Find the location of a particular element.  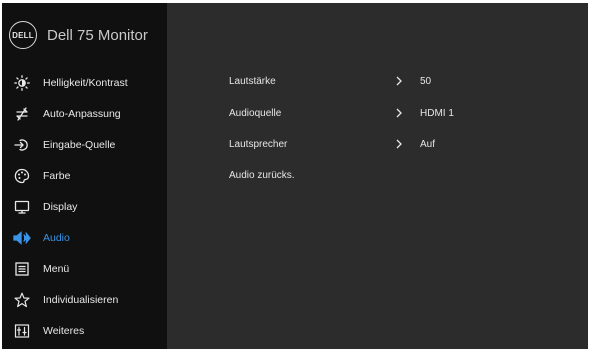

sidebar-item-label: Auto-Anpassung is located at coordinates (82, 113).